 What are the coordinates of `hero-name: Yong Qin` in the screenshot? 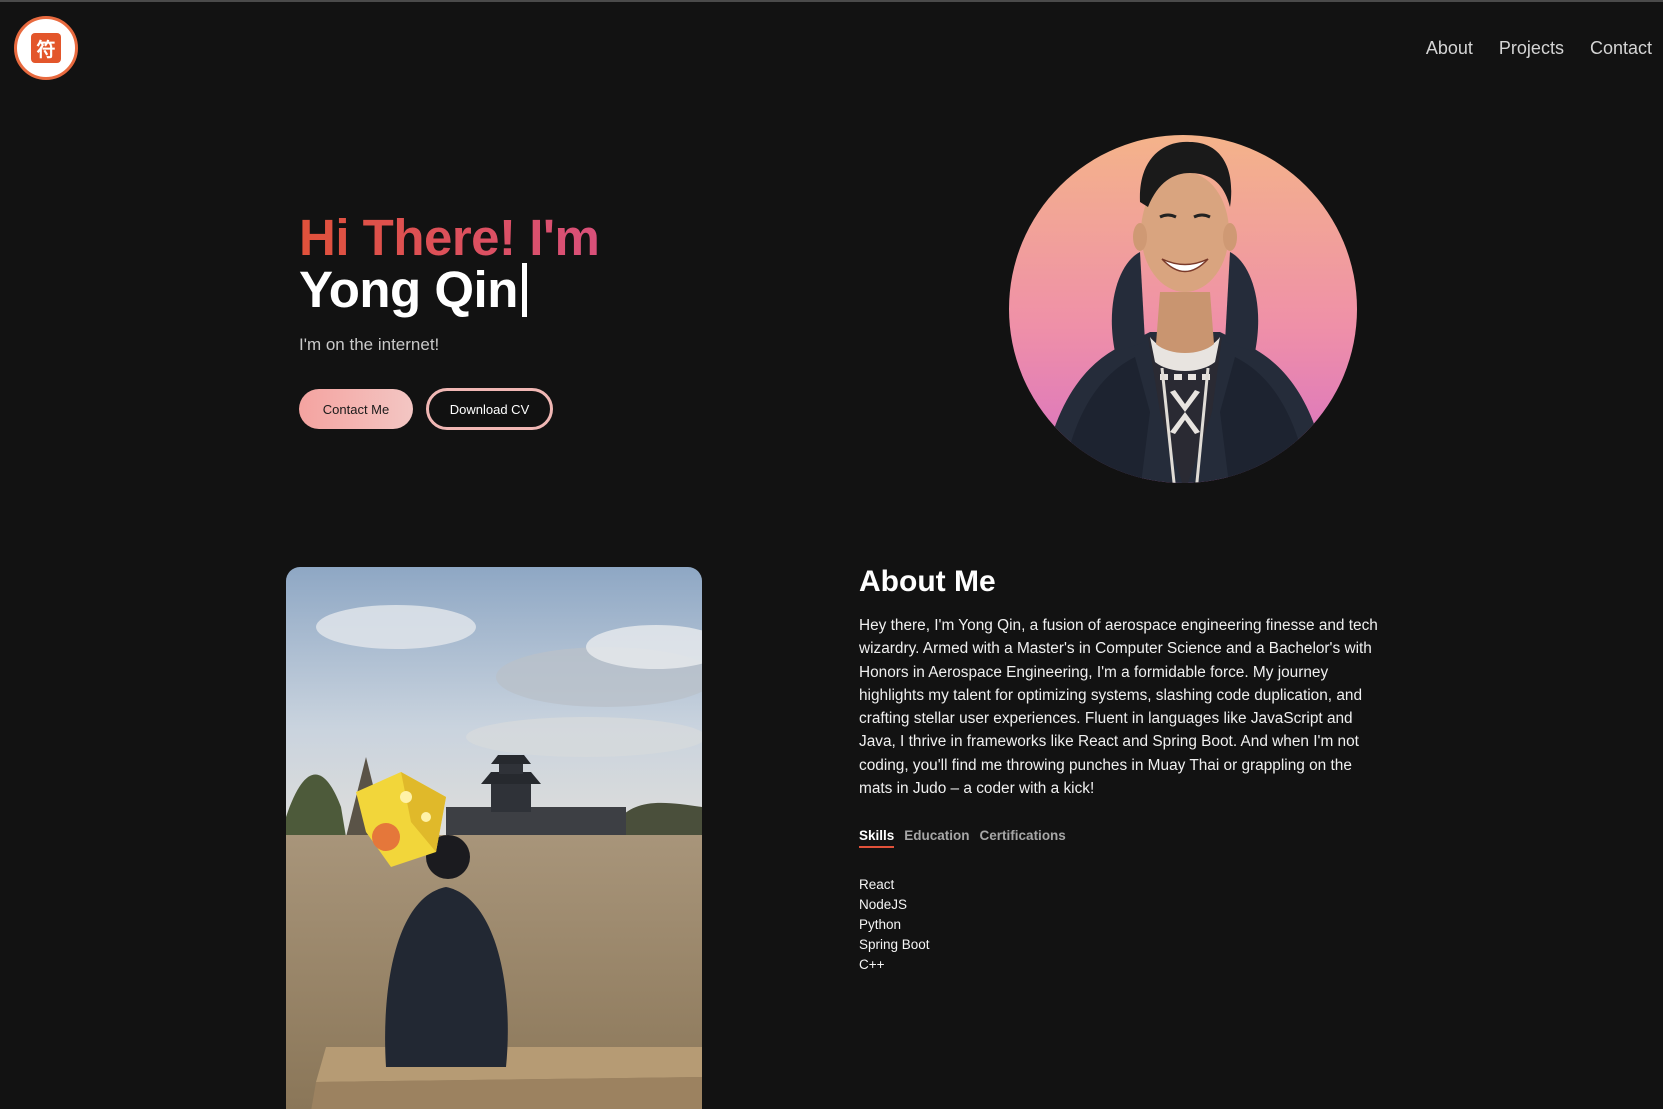 It's located at (408, 289).